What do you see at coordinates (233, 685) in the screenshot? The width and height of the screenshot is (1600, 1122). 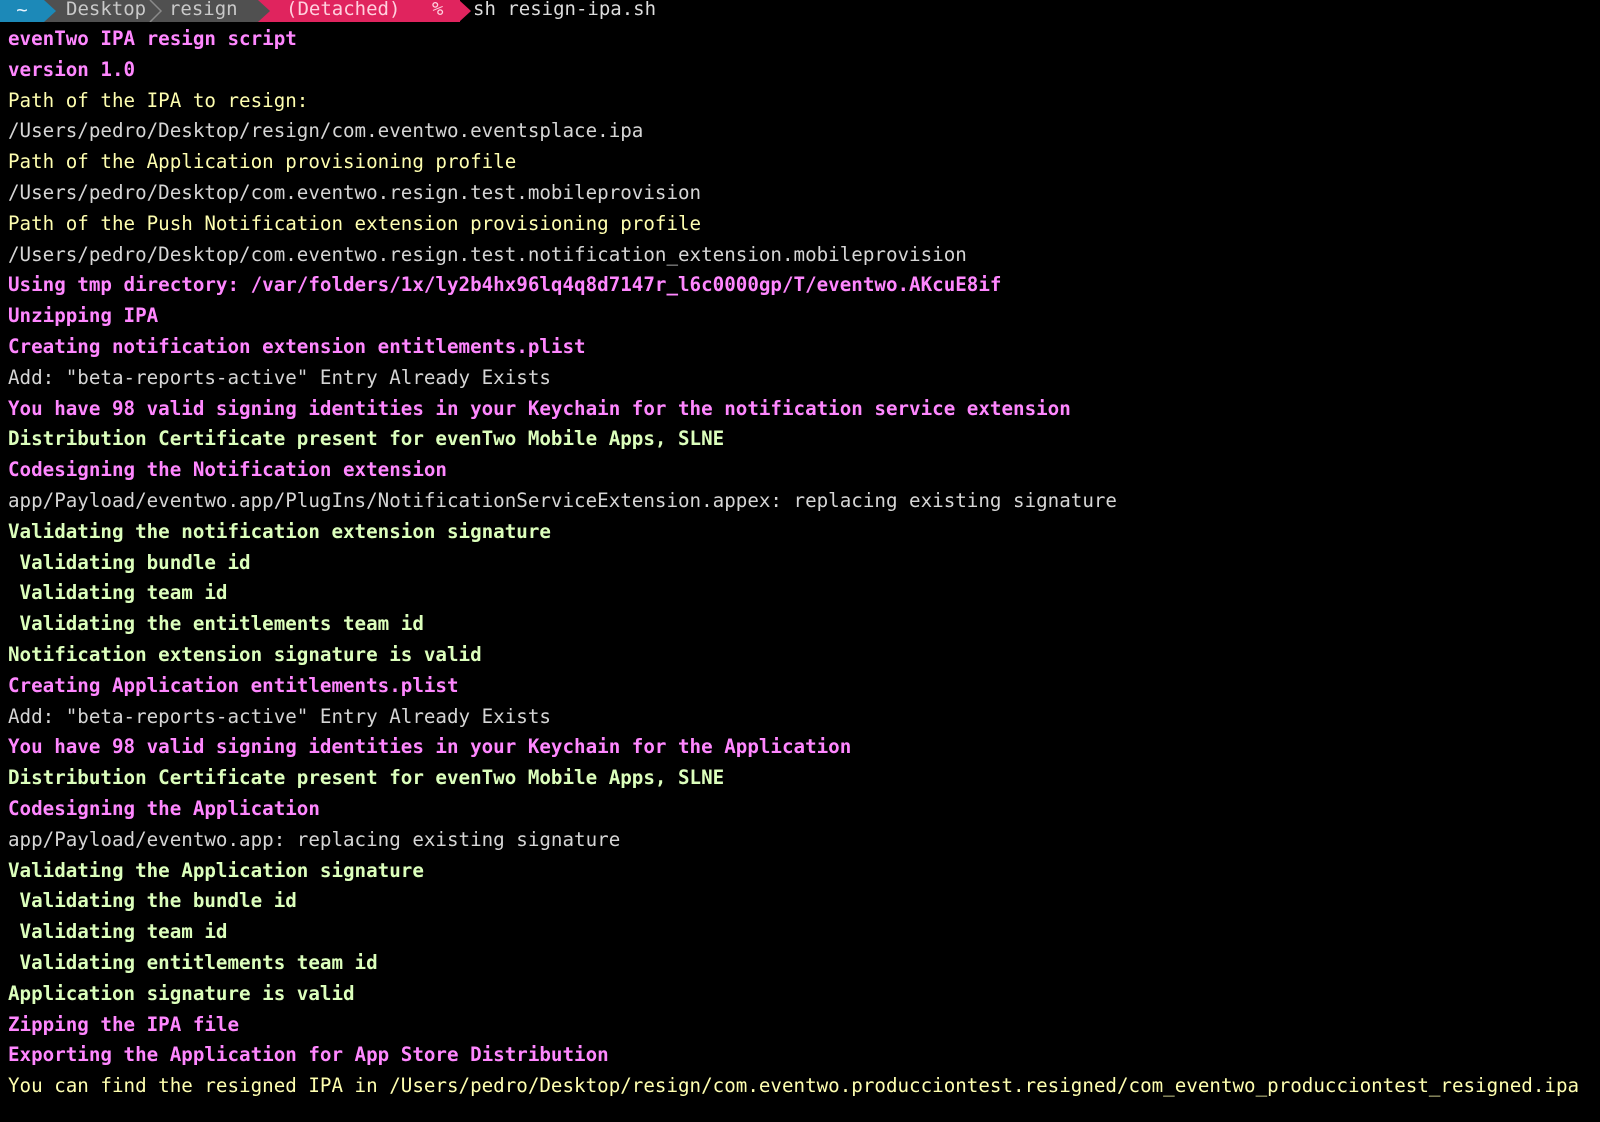 I see `output-line: Creating Application entitlements.plist` at bounding box center [233, 685].